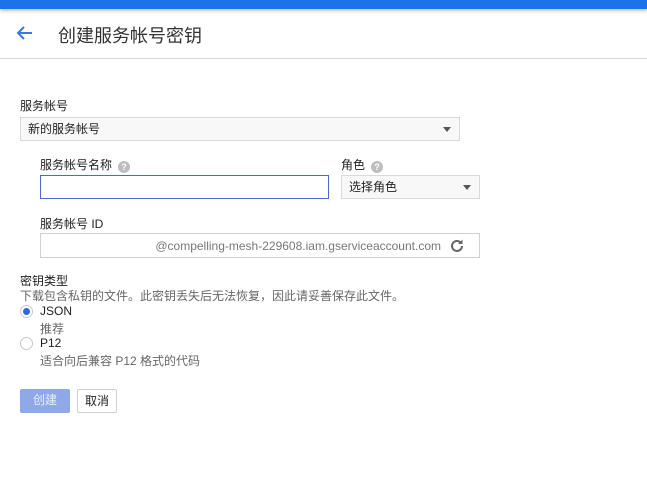 This screenshot has width=647, height=483. What do you see at coordinates (26, 343) in the screenshot?
I see `radio-p12` at bounding box center [26, 343].